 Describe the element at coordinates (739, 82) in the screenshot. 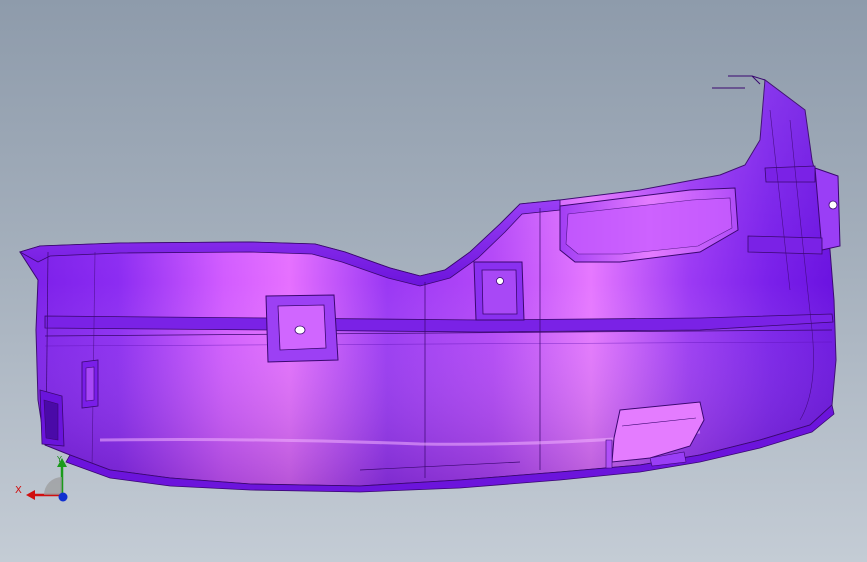

I see `top-hook` at that location.